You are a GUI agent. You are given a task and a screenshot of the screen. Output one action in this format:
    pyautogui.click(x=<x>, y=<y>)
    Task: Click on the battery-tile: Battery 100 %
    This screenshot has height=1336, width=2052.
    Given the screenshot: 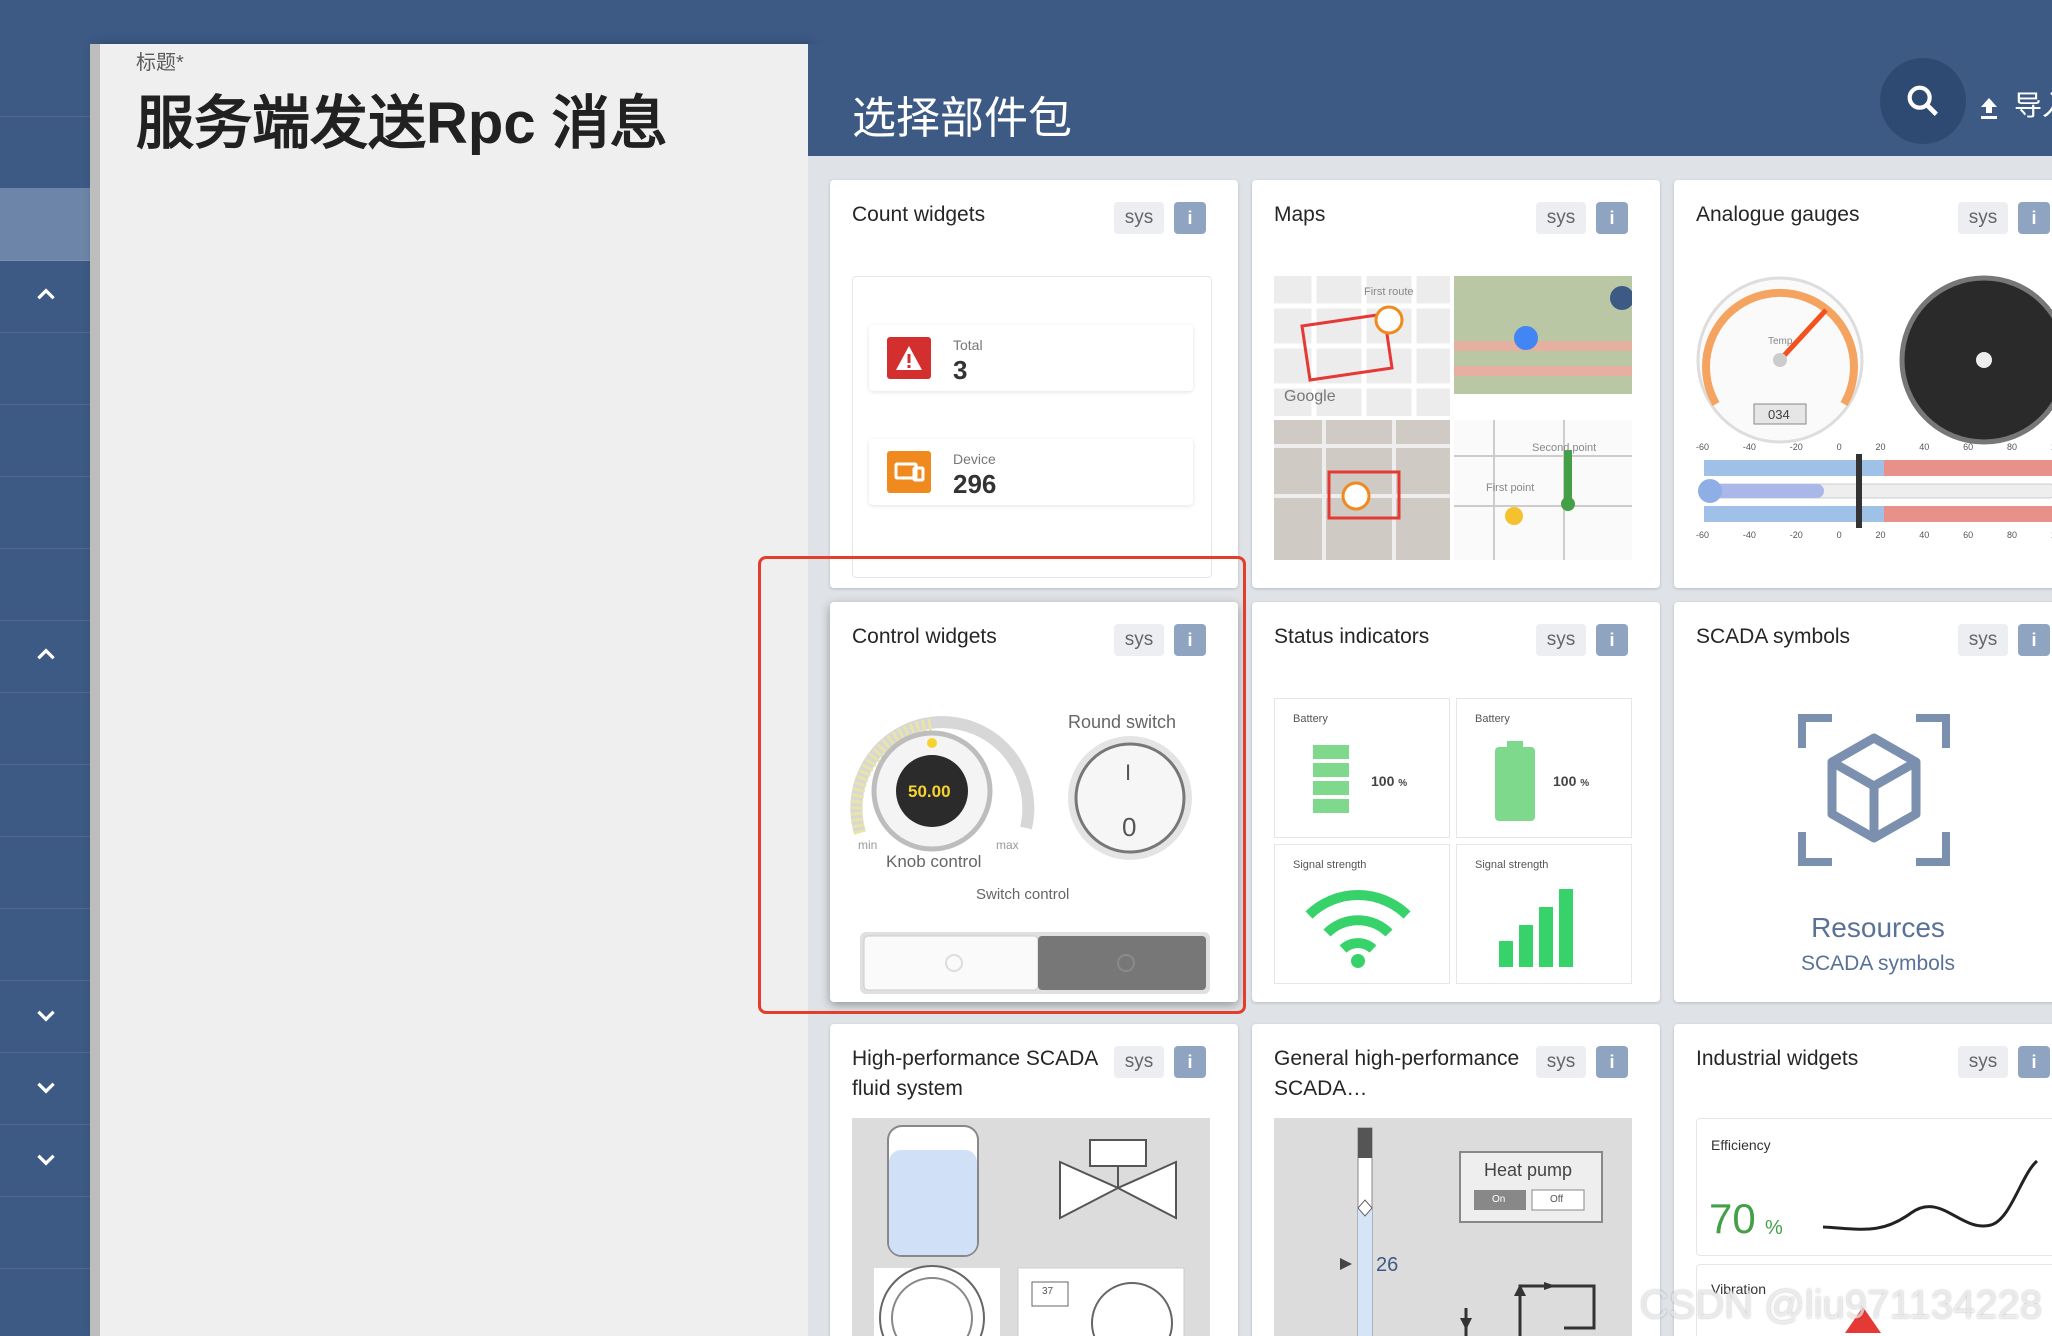 What is the action you would take?
    pyautogui.click(x=1544, y=768)
    